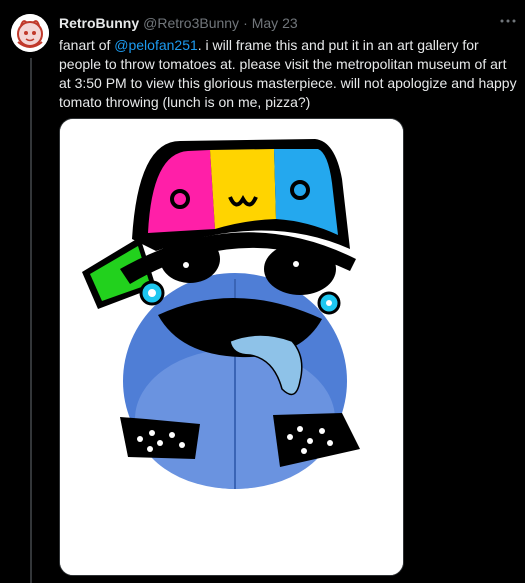  Describe the element at coordinates (156, 45) in the screenshot. I see `mention-link: @pelofan251` at that location.